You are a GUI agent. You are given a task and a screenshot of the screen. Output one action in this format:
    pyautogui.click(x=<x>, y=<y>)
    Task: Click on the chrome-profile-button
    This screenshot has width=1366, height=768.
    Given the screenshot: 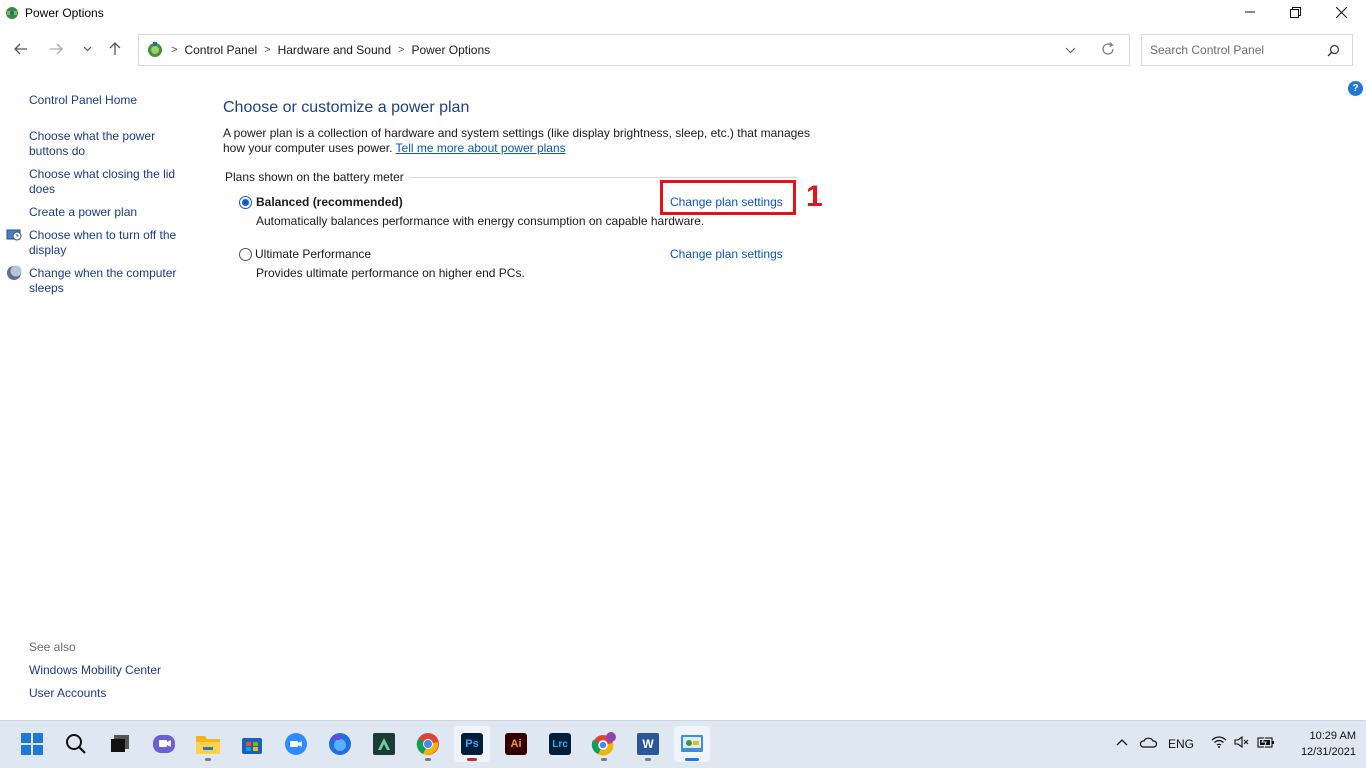 What is the action you would take?
    pyautogui.click(x=604, y=744)
    